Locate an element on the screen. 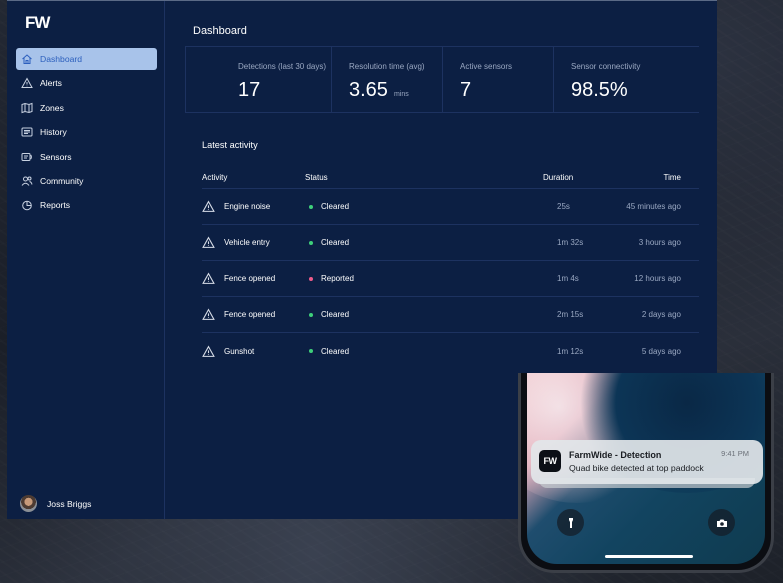 Image resolution: width=783 pixels, height=583 pixels. camera-icon is located at coordinates (721, 523).